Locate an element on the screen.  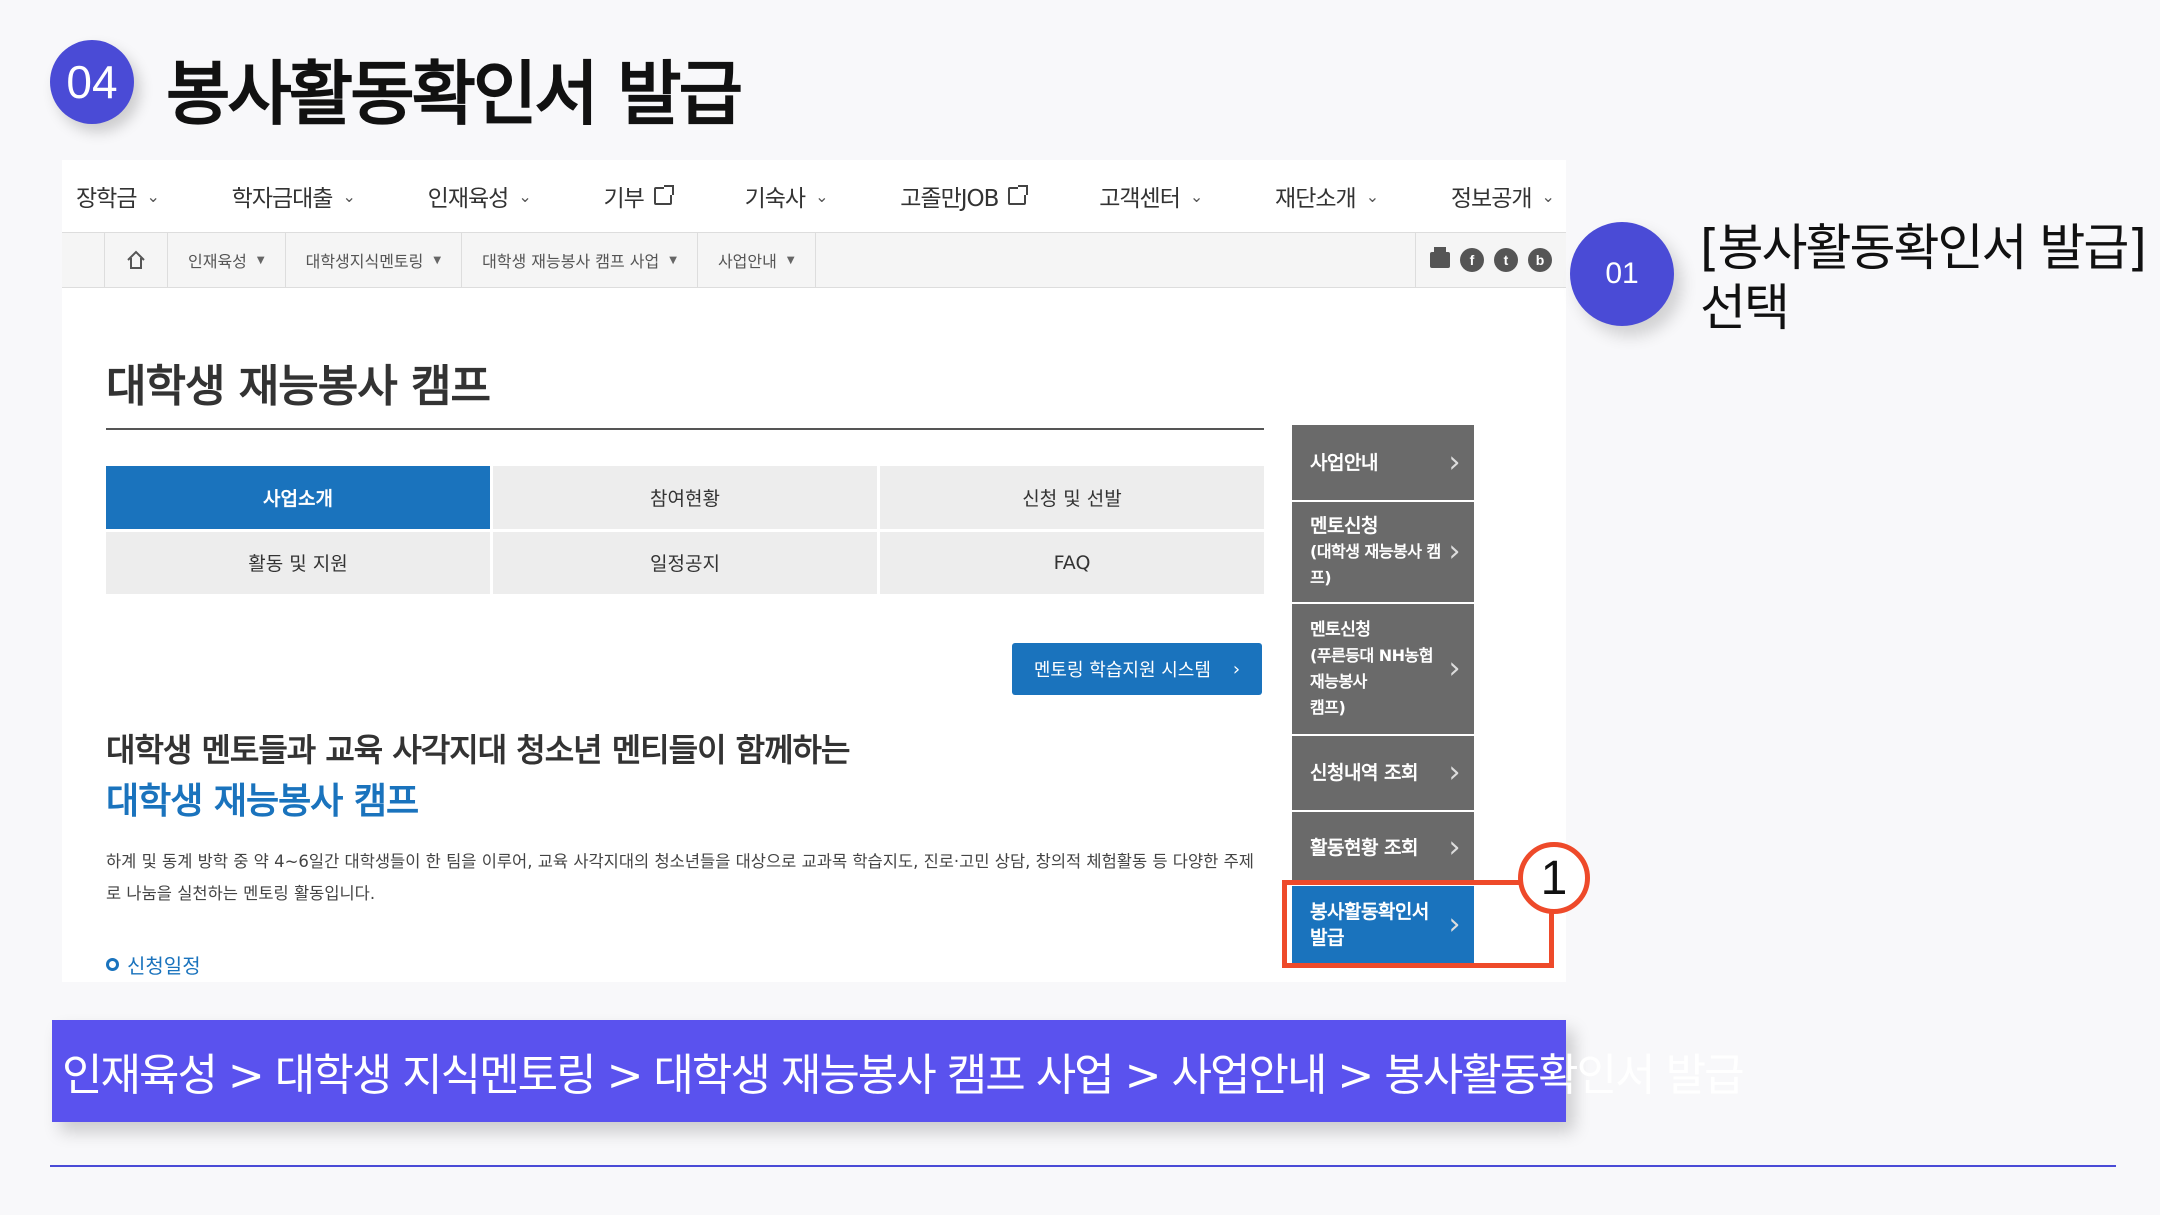
gnb-item-dormitory: 기숙사 ⌄ is located at coordinates (787, 196).